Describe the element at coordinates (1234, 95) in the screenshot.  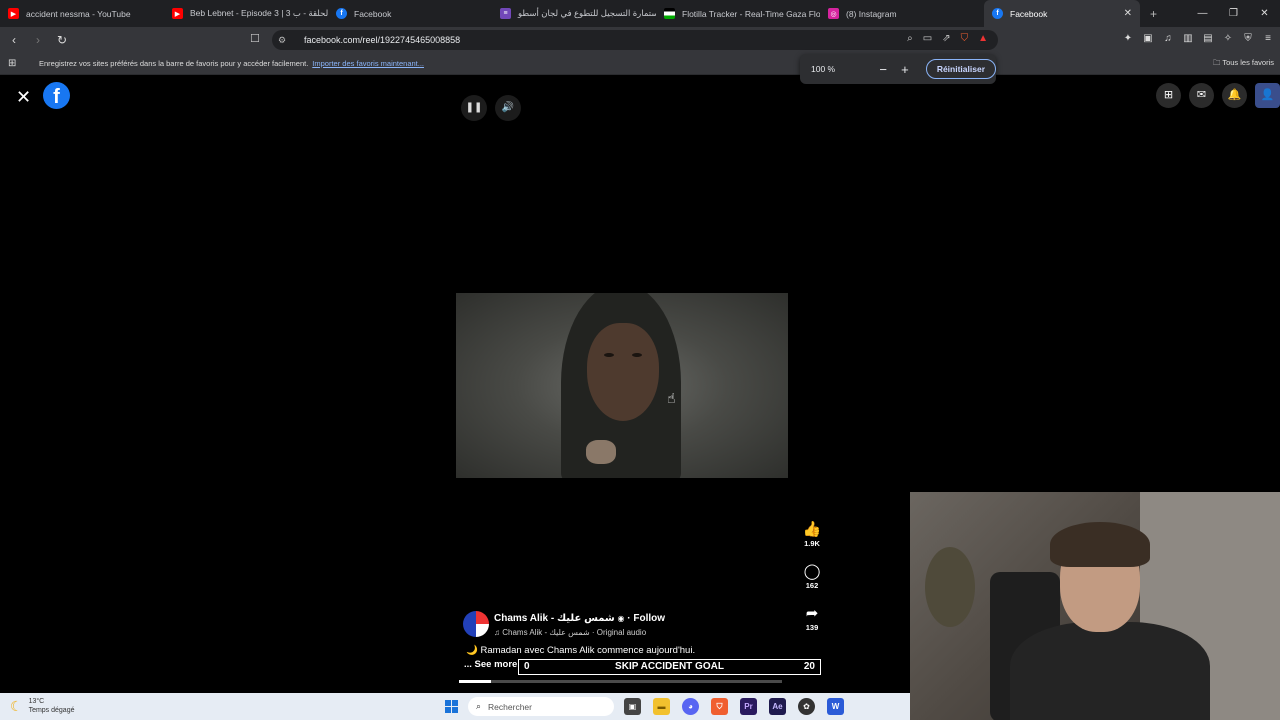
I see `notifications-icon: 🔔` at that location.